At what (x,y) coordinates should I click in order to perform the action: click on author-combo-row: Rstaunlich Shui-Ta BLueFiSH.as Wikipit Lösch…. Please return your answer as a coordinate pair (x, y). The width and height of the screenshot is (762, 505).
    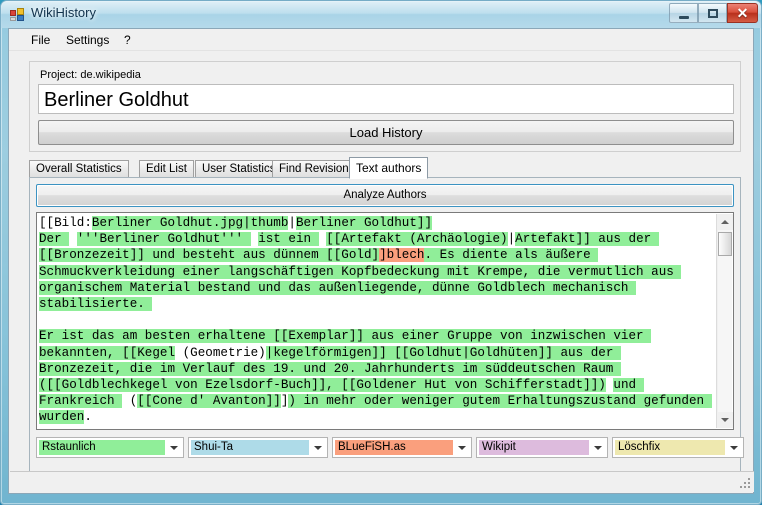
    Looking at the image, I should click on (390, 449).